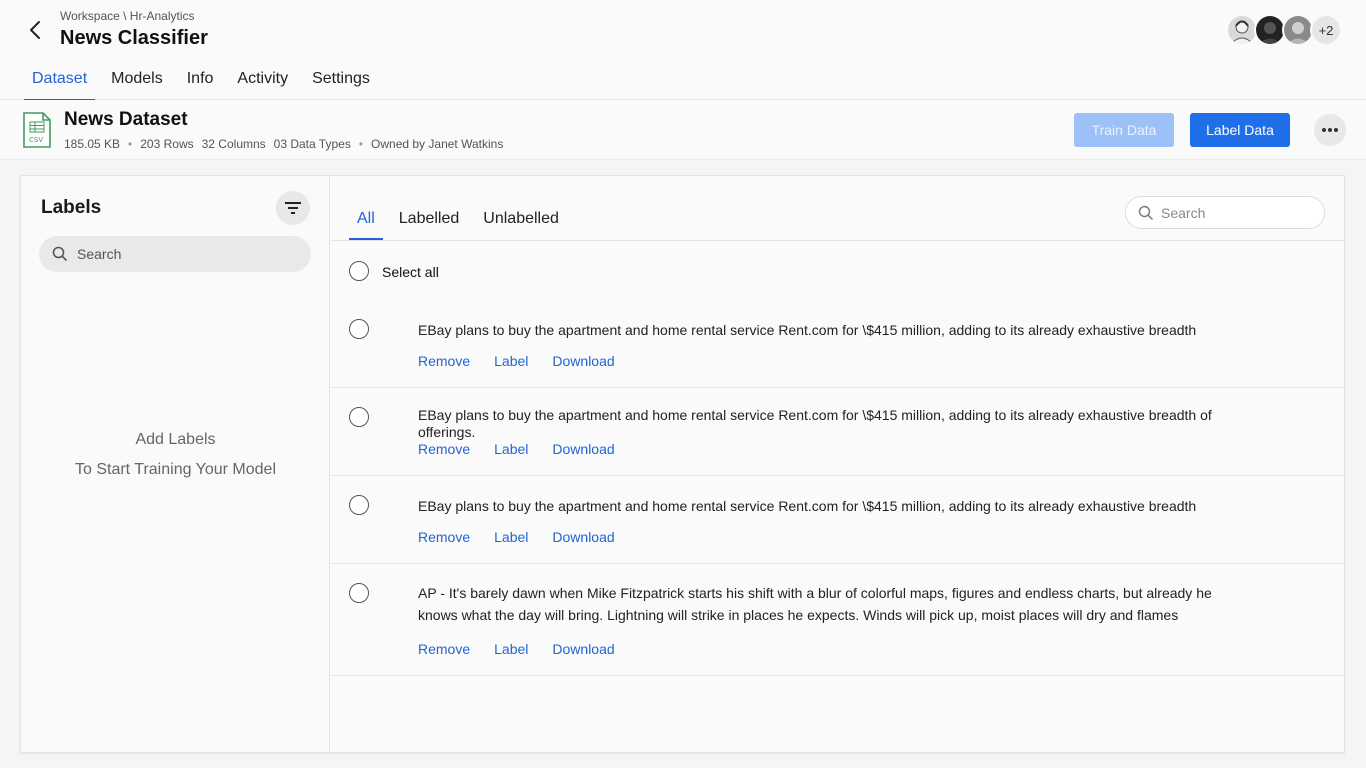 Image resolution: width=1366 pixels, height=768 pixels. What do you see at coordinates (1326, 30) in the screenshot?
I see `more-collaborators-badge: +2` at bounding box center [1326, 30].